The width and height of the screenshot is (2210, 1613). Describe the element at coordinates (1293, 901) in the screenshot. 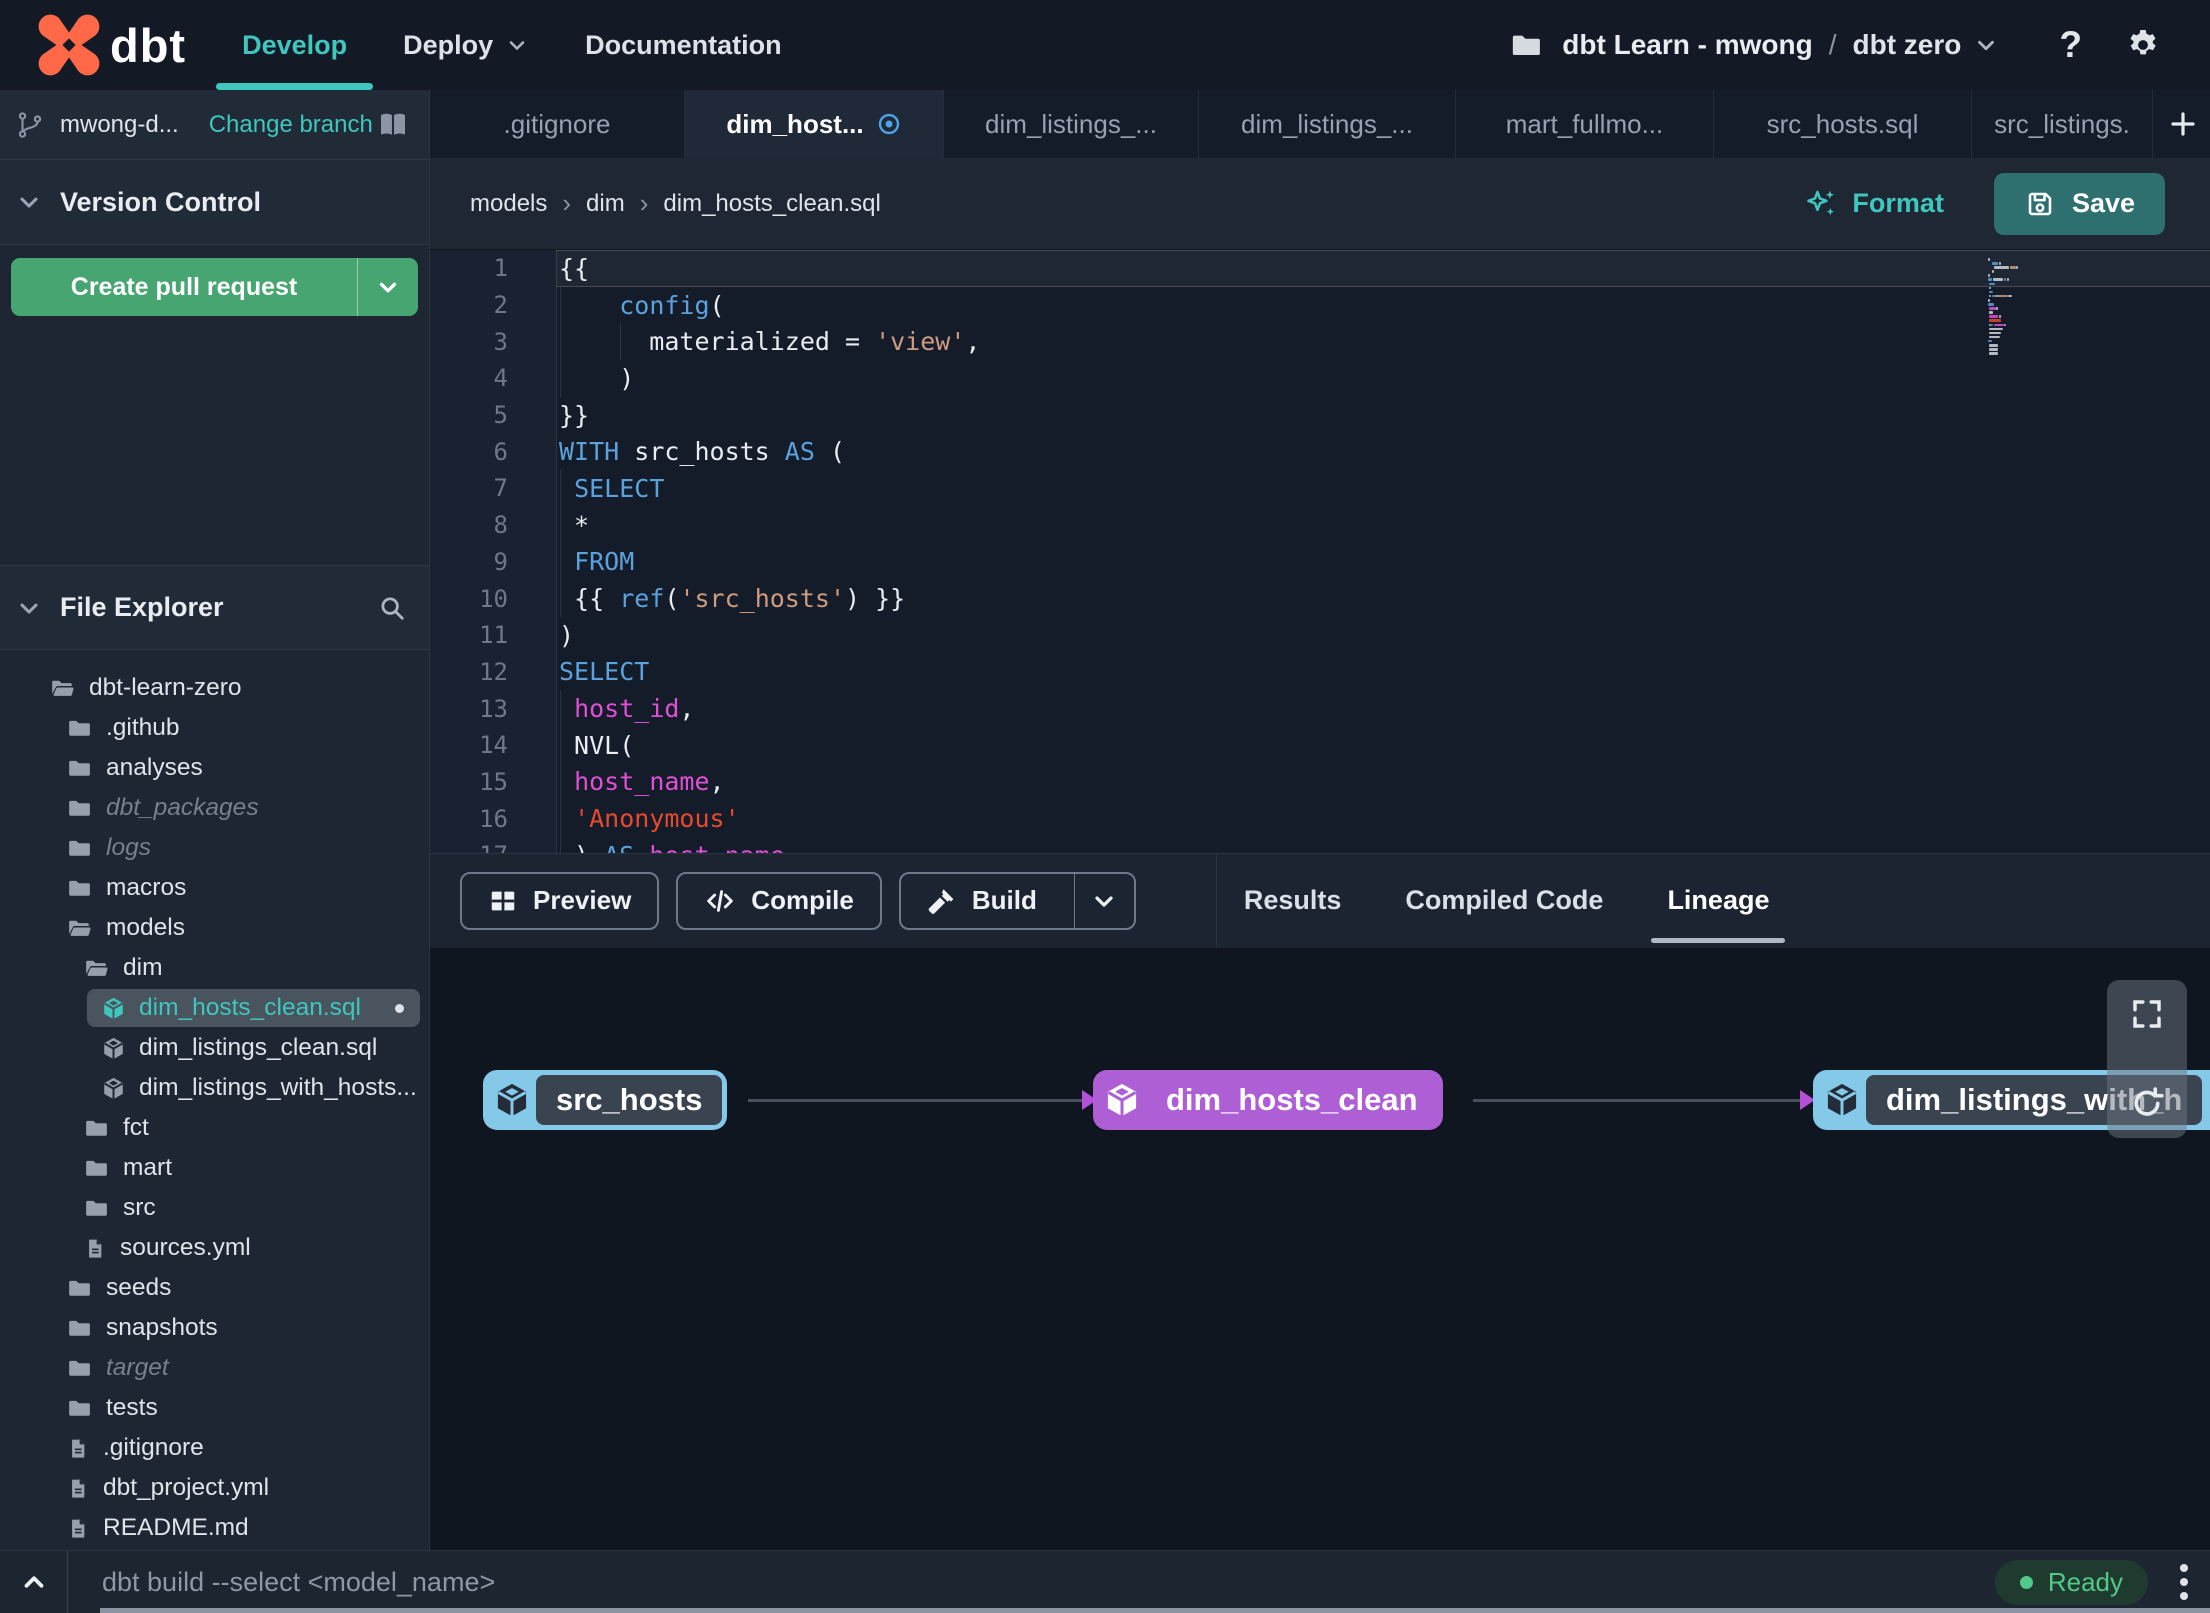

I see `panel-tab-results: Results` at that location.